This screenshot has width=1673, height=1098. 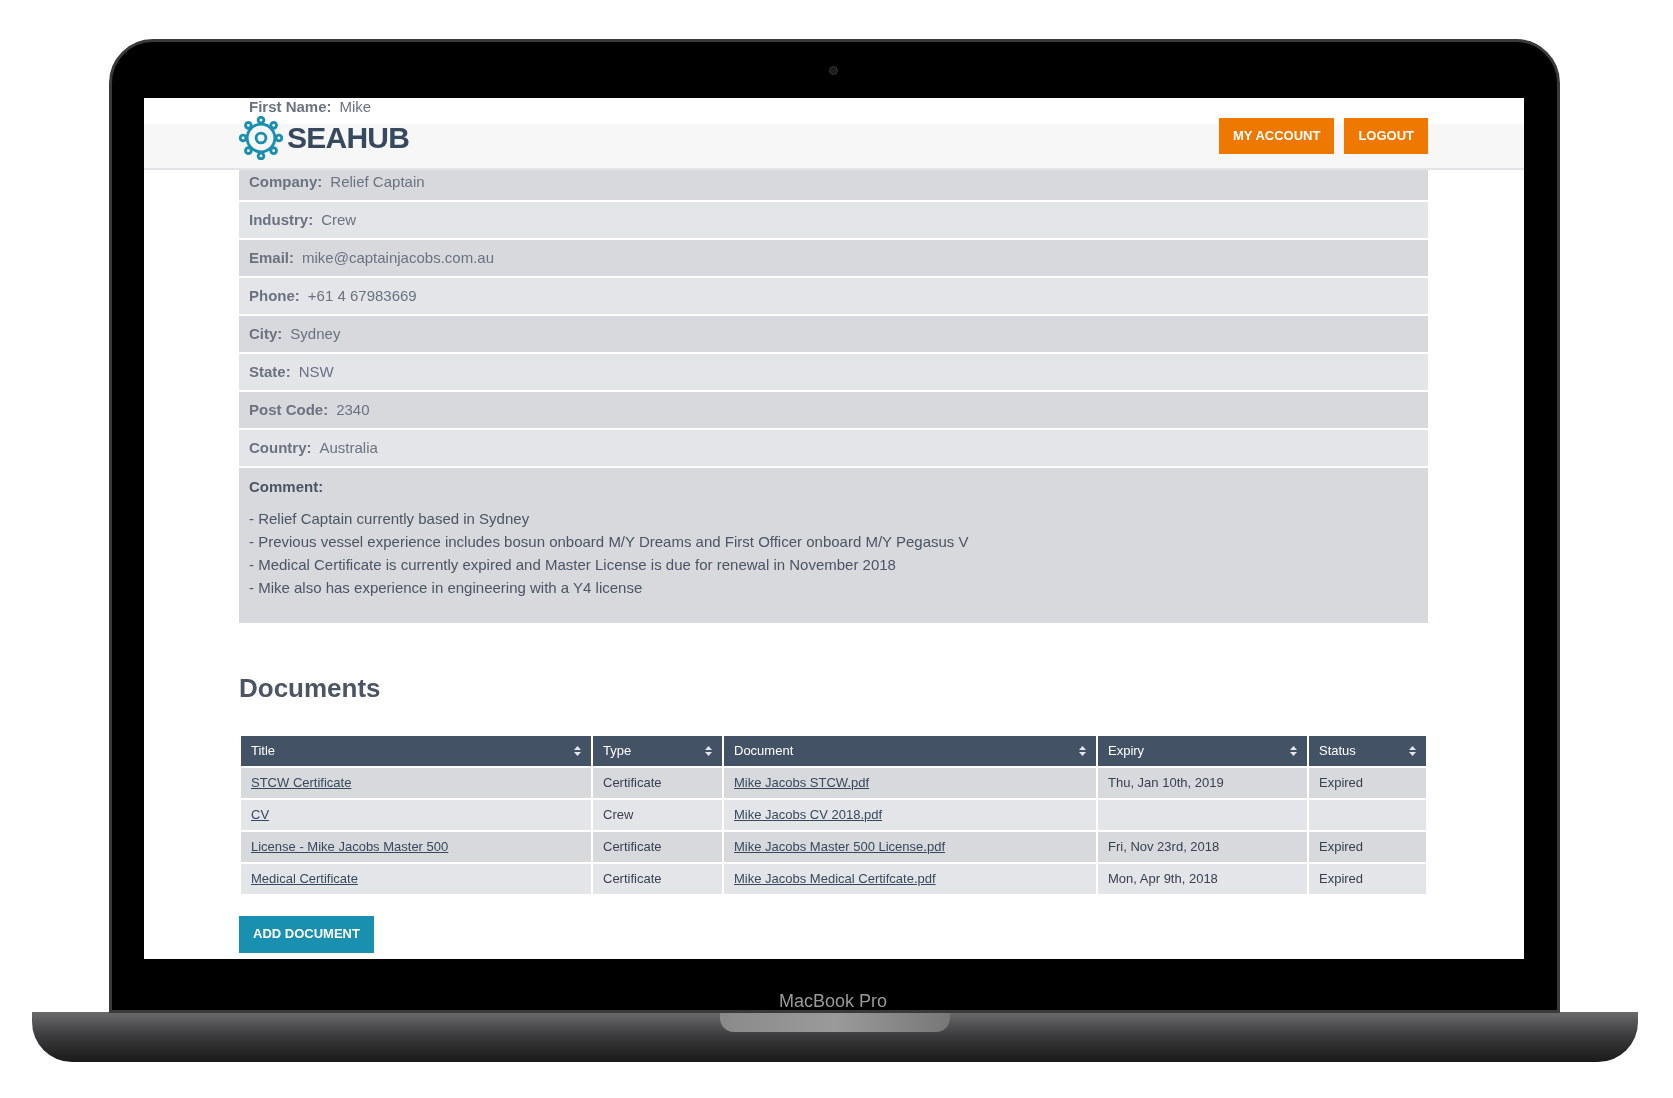 I want to click on field-label: Comment:, so click(x=287, y=487).